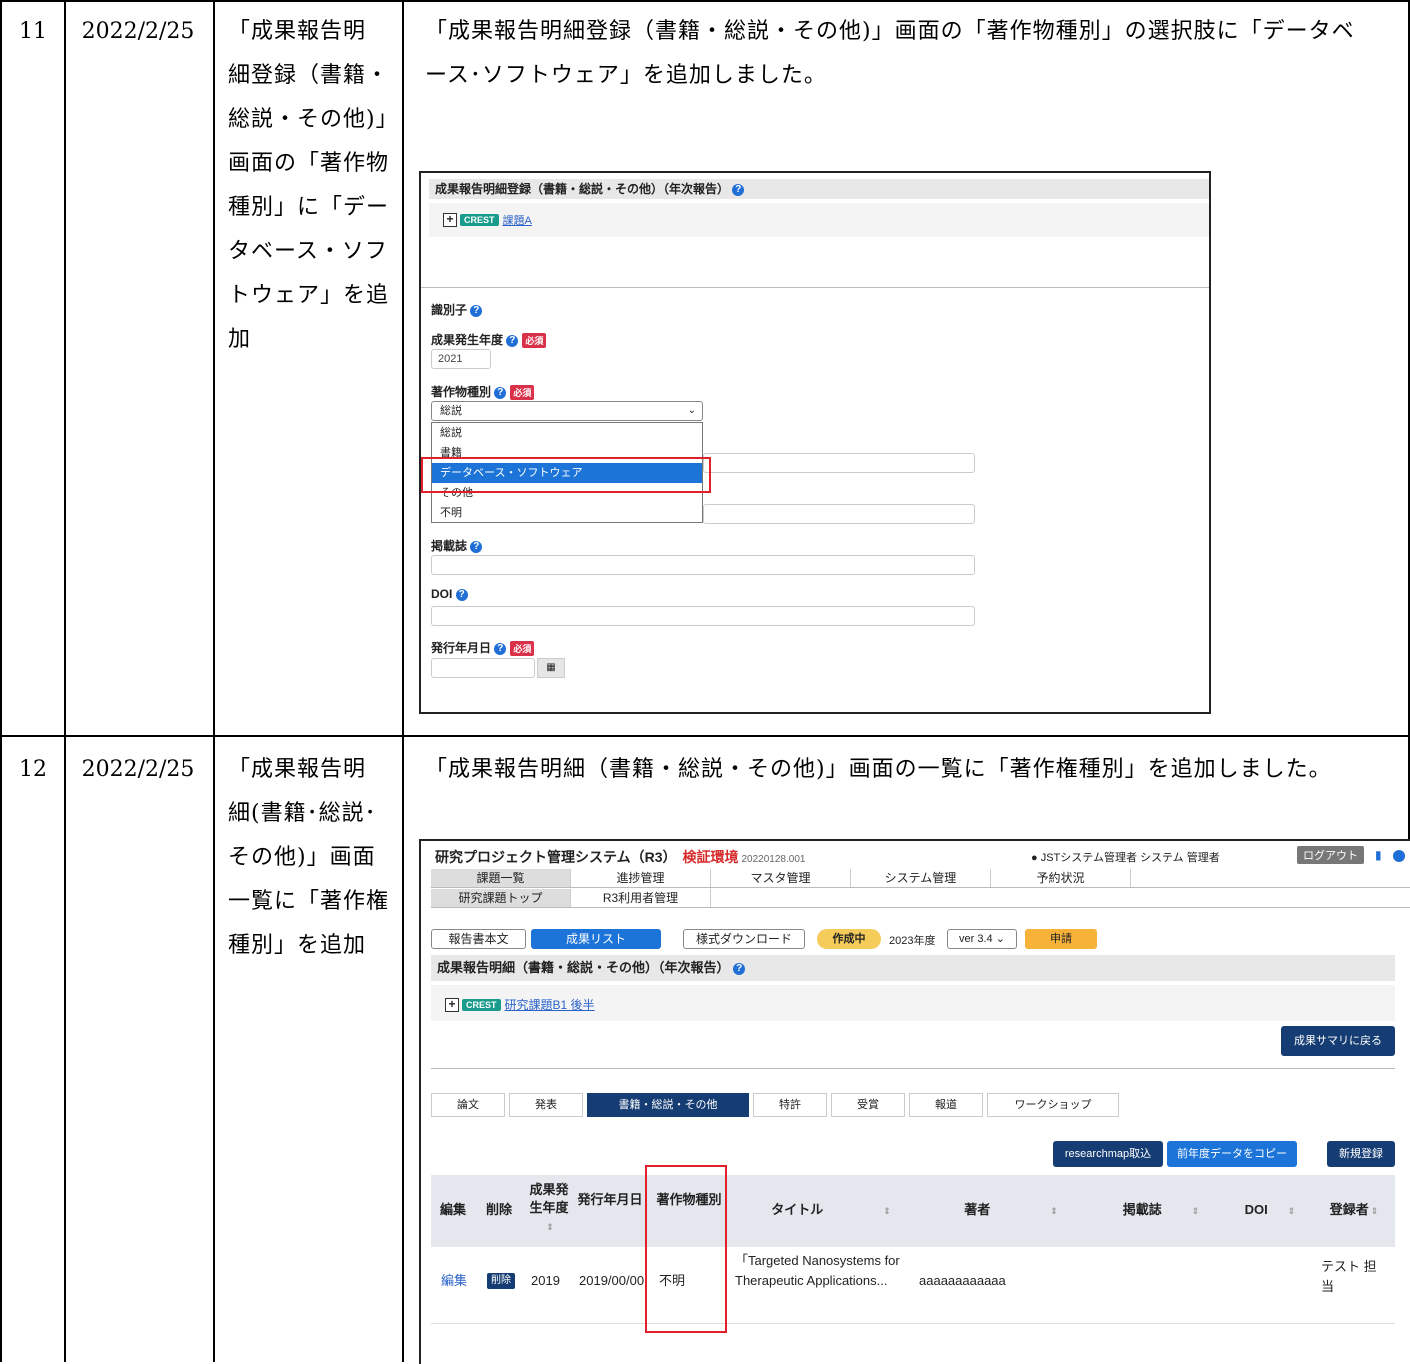  I want to click on tab-patents: 特許, so click(790, 1105).